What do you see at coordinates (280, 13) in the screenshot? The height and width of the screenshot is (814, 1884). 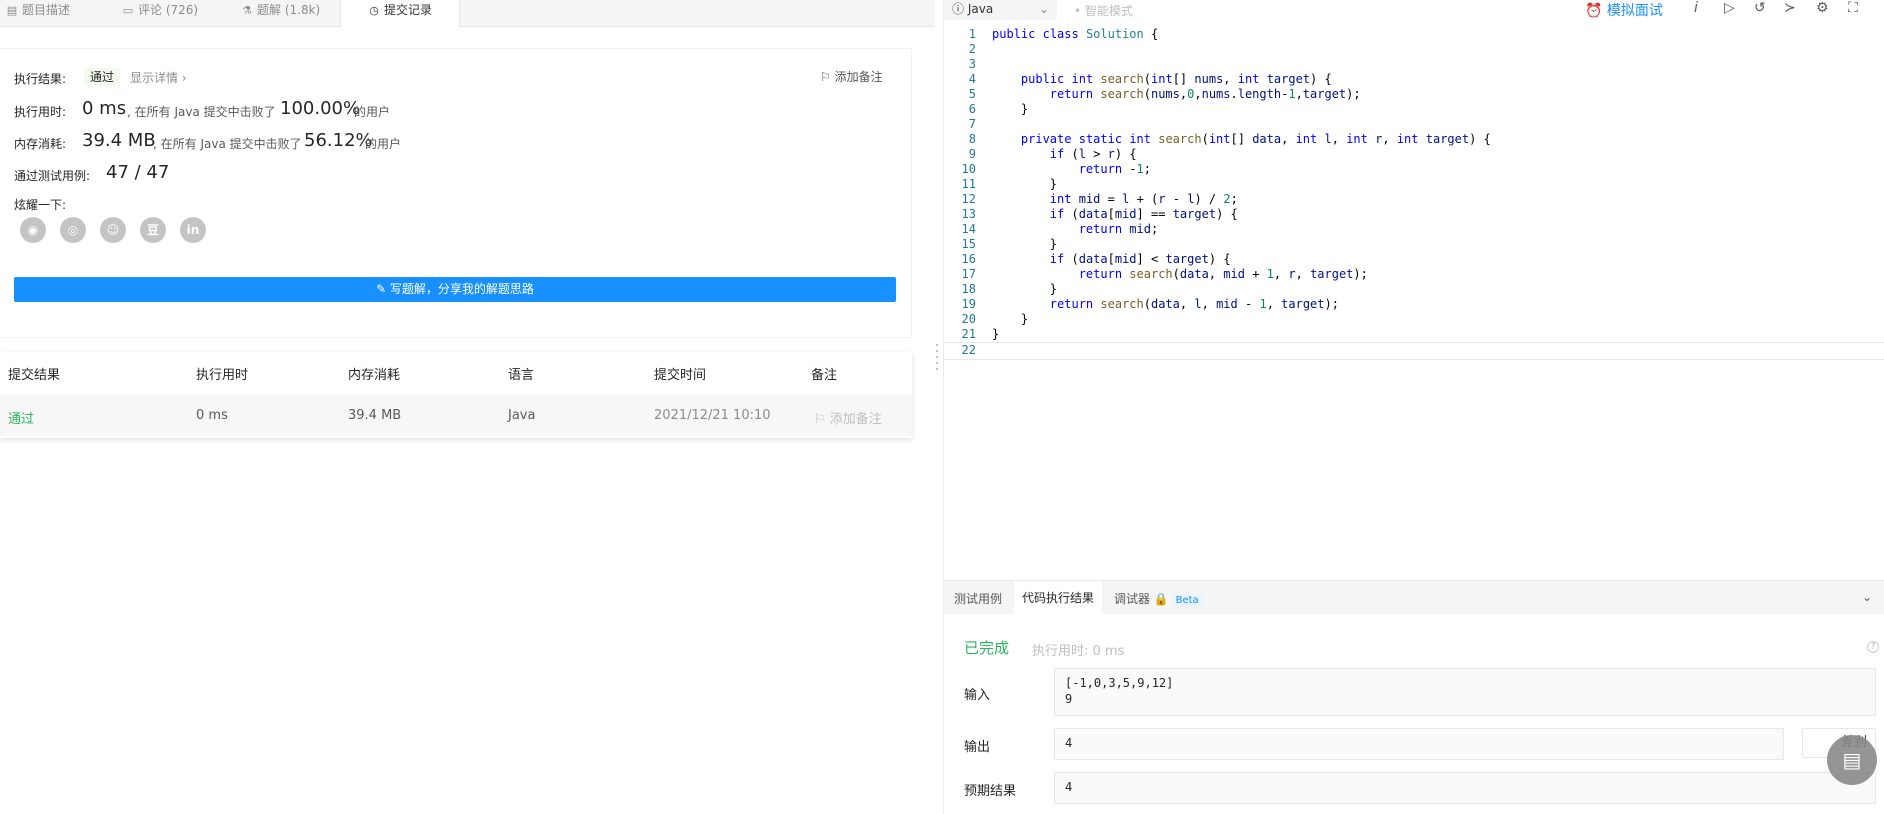 I see `tab-solutions: ⚗ 题解 (1.8k)` at bounding box center [280, 13].